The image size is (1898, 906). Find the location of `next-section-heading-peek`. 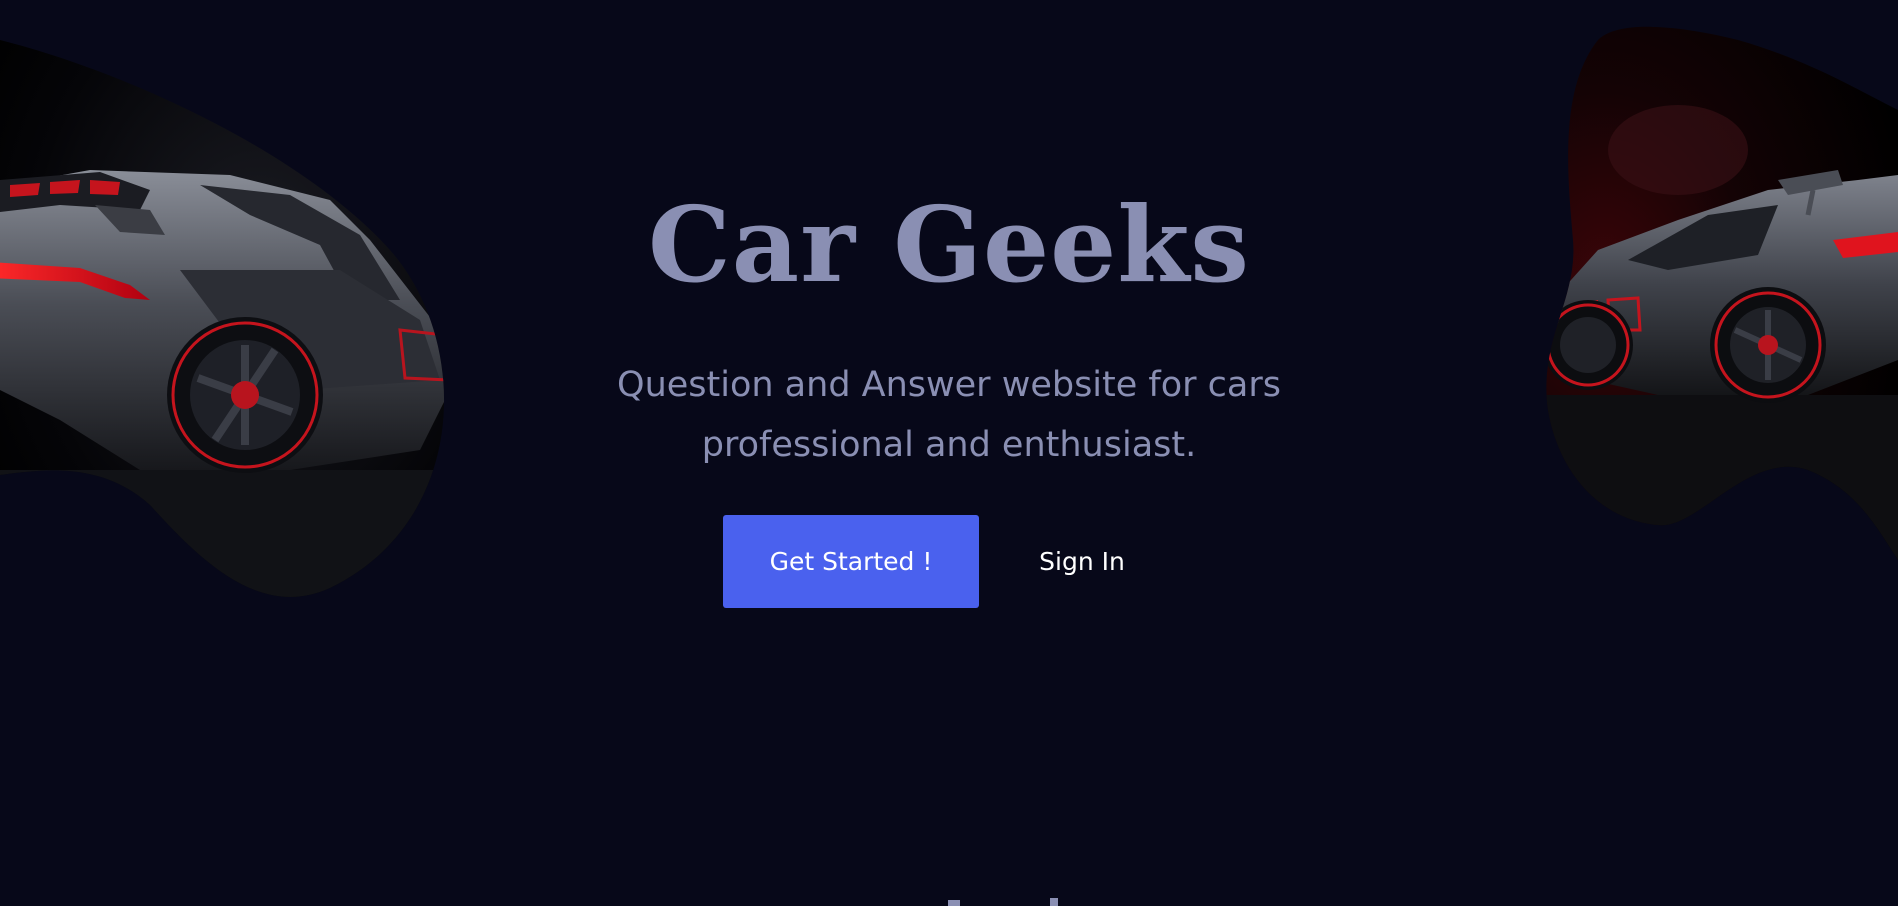

next-section-heading-peek is located at coordinates (949, 897).